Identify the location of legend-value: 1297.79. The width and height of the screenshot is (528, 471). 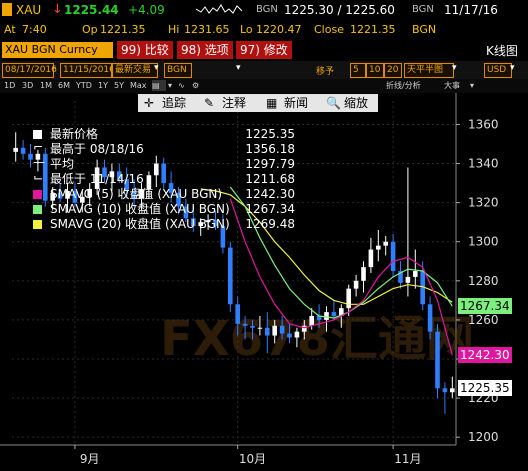
(270, 164).